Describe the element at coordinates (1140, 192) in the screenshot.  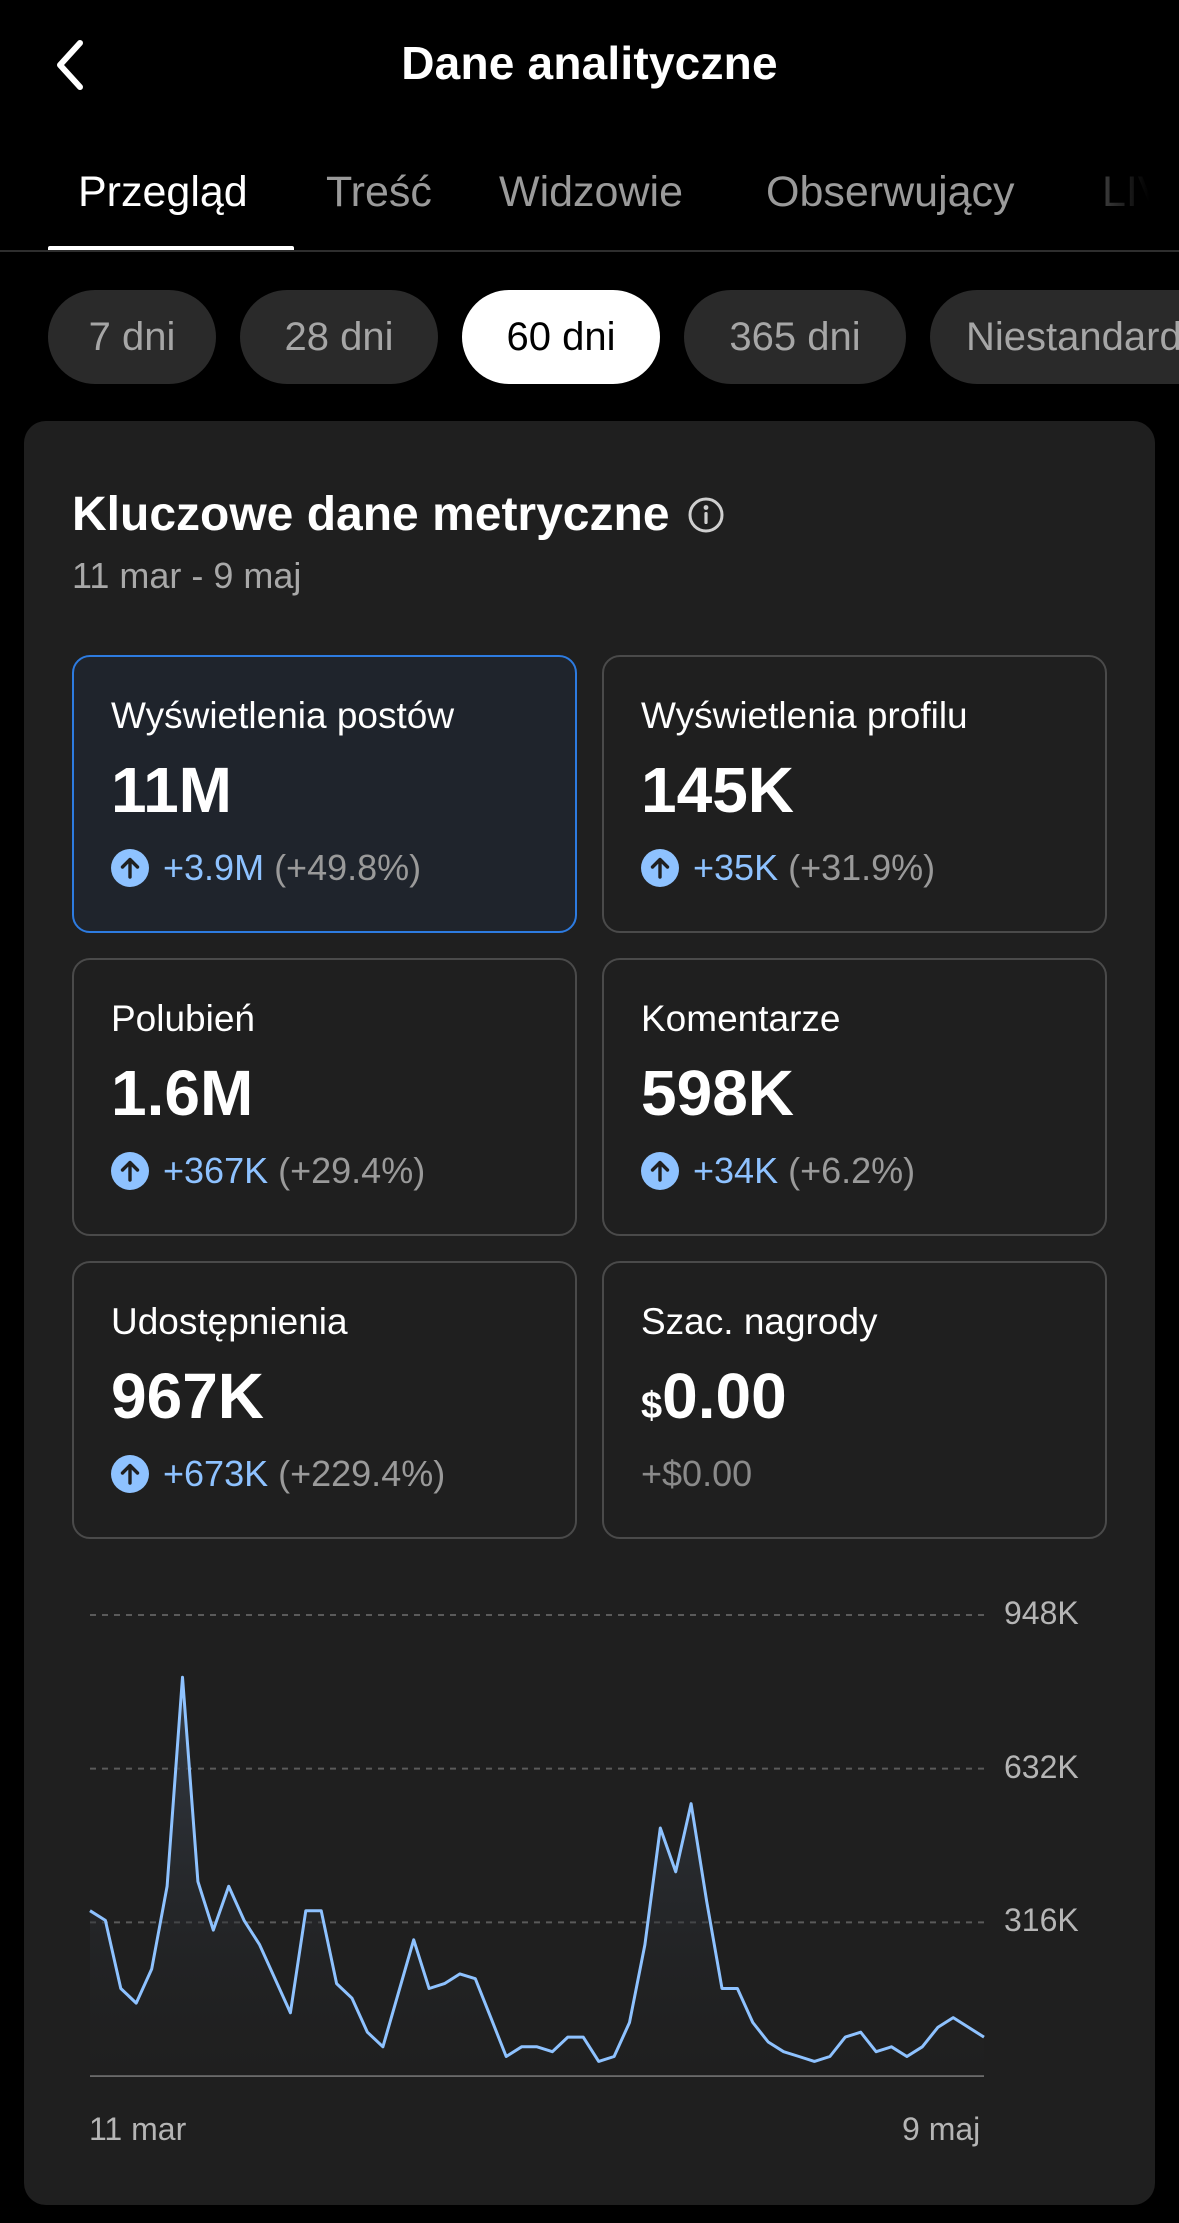
I see `tab-live: LIVE` at that location.